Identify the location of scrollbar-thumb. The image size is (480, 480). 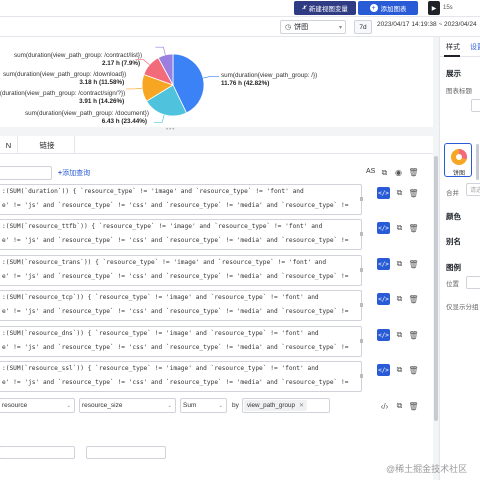
(436, 288).